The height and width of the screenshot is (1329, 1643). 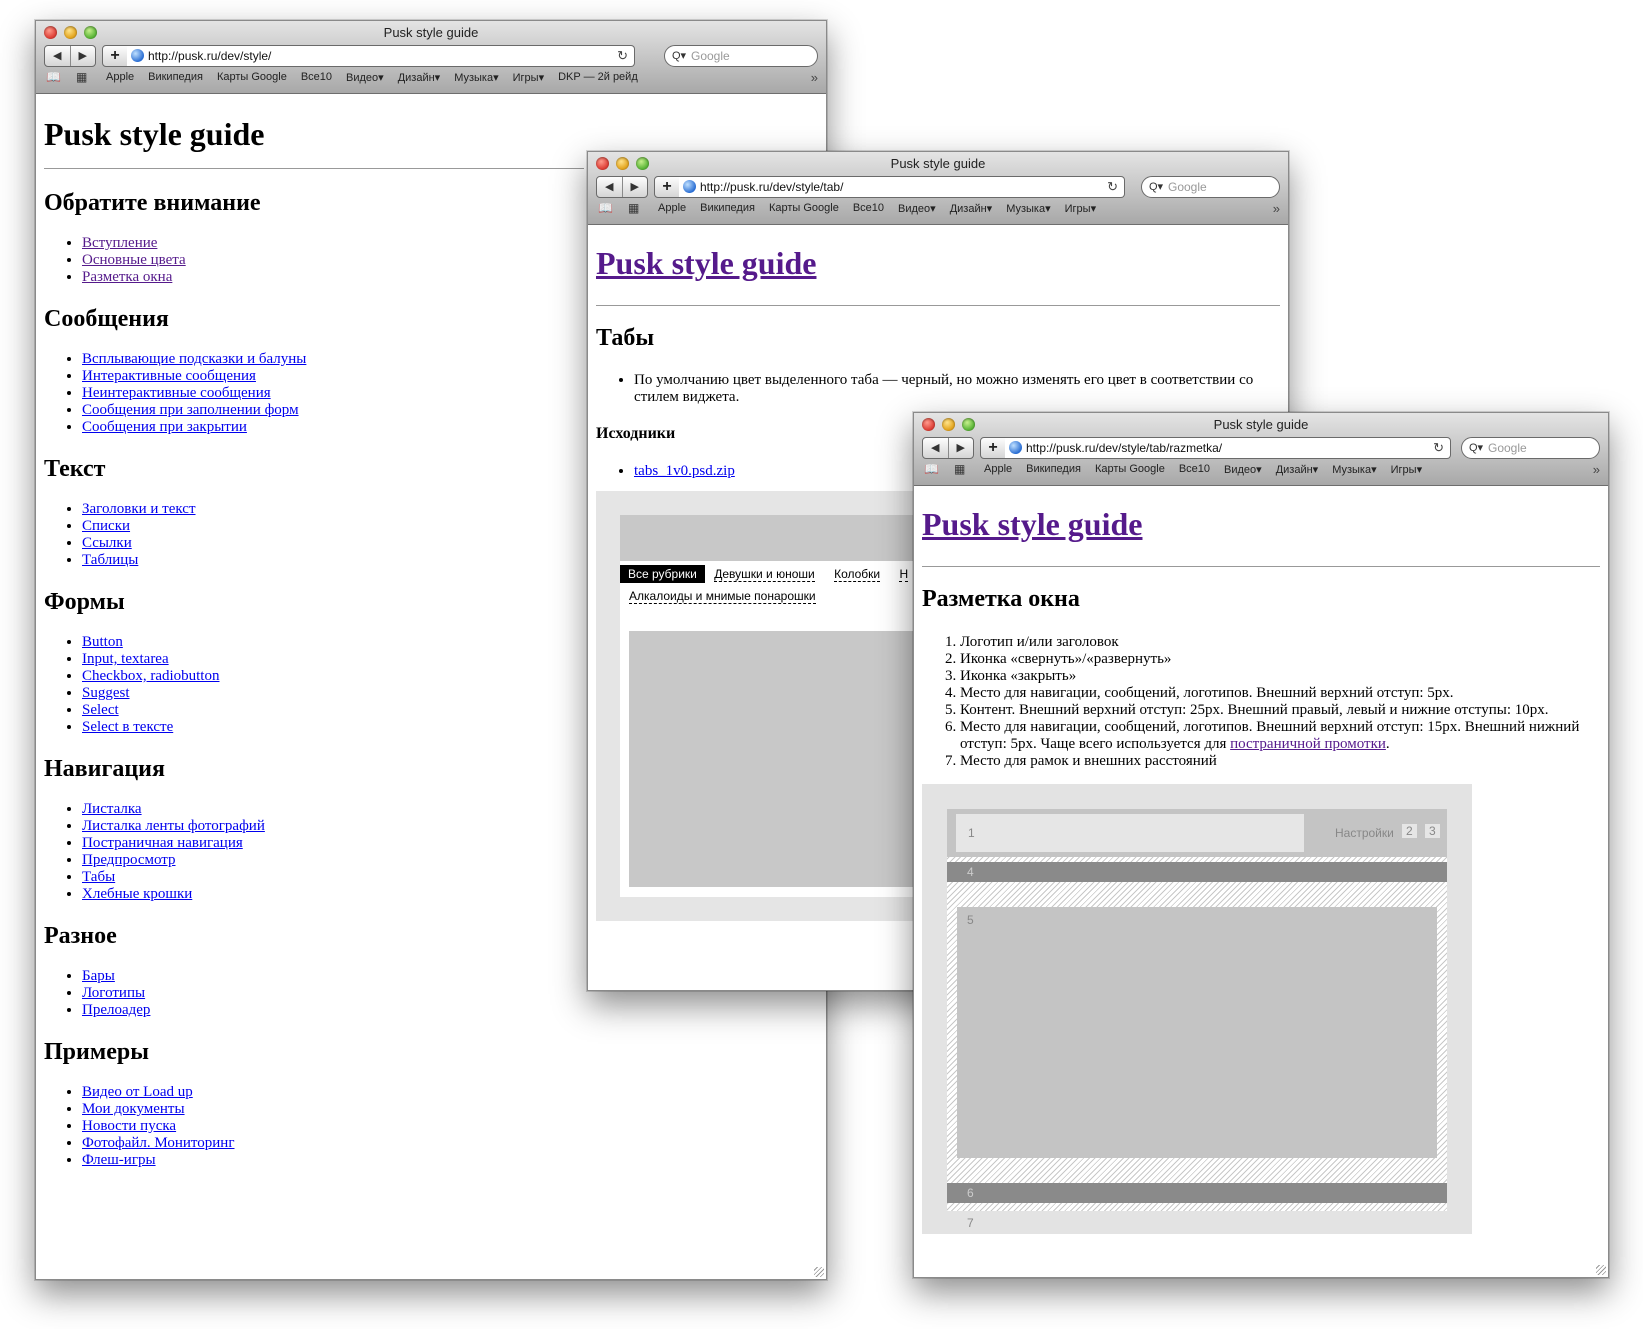 I want to click on nav-link: Select, so click(x=100, y=710).